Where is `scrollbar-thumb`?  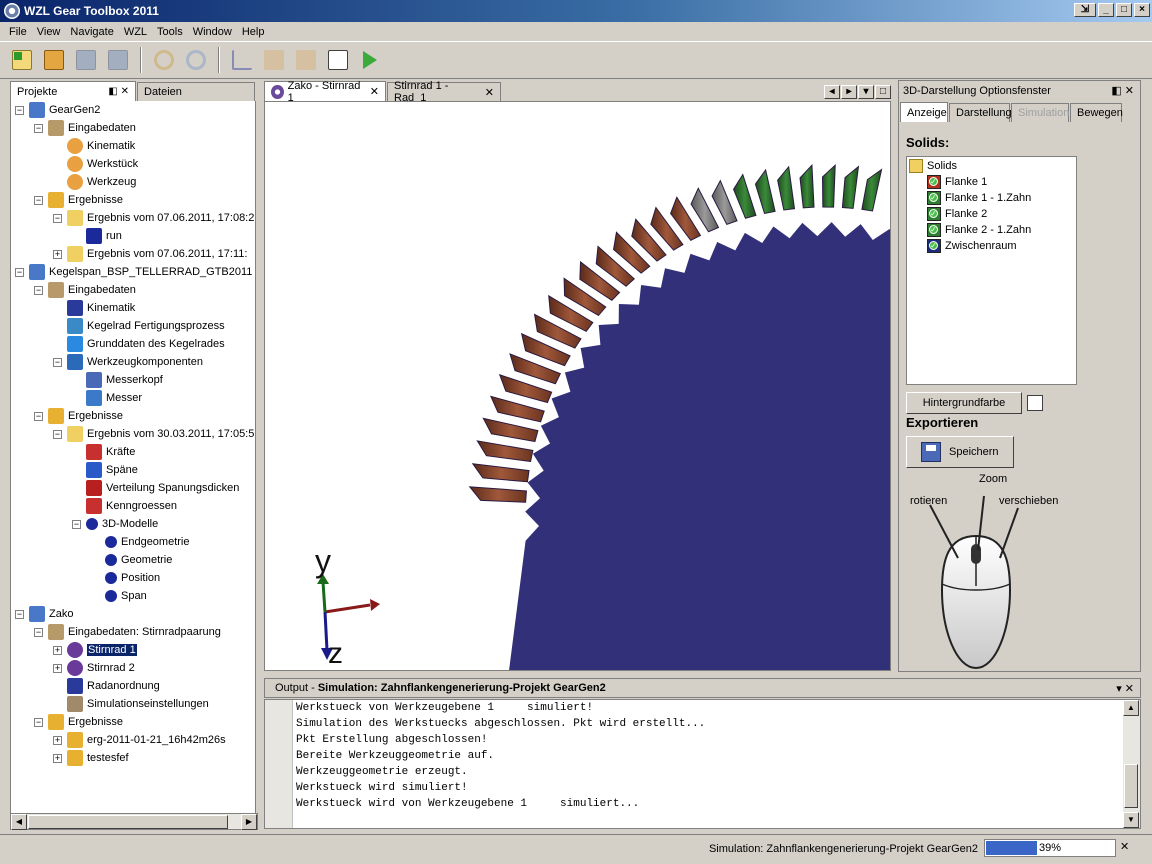 scrollbar-thumb is located at coordinates (1131, 786).